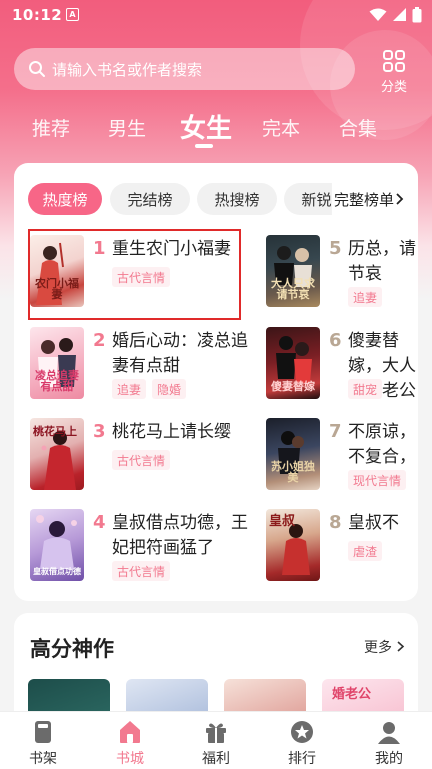 The image size is (432, 769). What do you see at coordinates (99, 522) in the screenshot?
I see `book-rank: 4` at bounding box center [99, 522].